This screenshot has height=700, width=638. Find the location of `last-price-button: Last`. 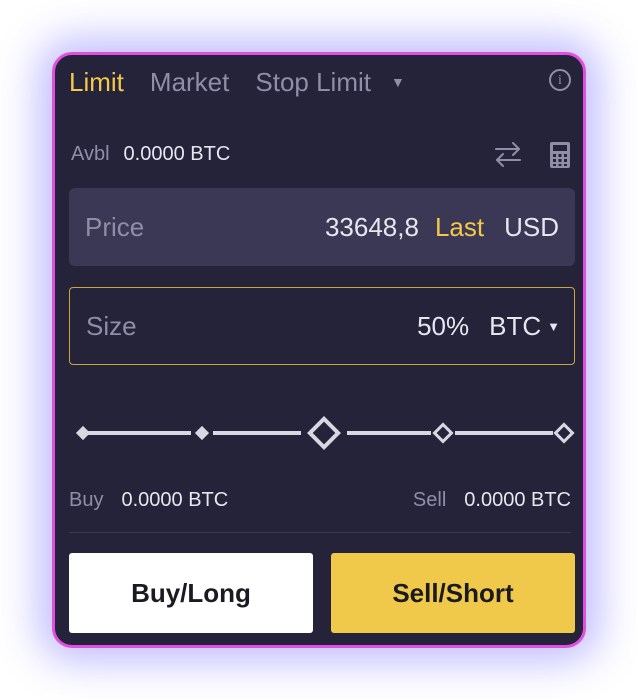

last-price-button: Last is located at coordinates (459, 227).